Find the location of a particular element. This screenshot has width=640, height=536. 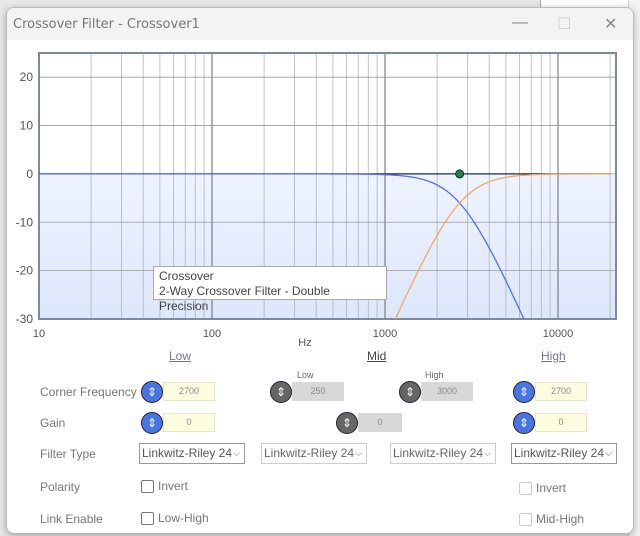

mid-low-filter-value: Linkwitz-Riley 24 is located at coordinates (309, 453).